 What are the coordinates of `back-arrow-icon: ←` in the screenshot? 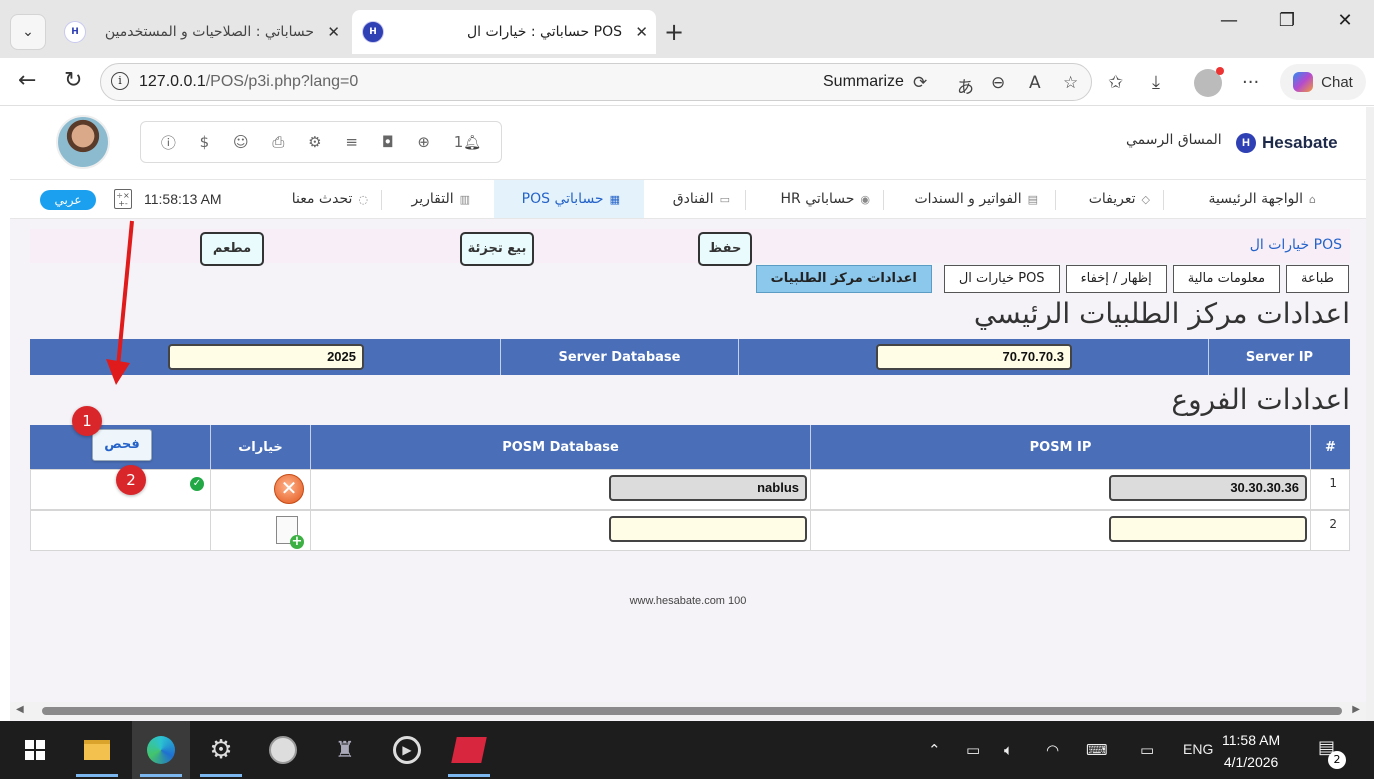 It's located at (27, 80).